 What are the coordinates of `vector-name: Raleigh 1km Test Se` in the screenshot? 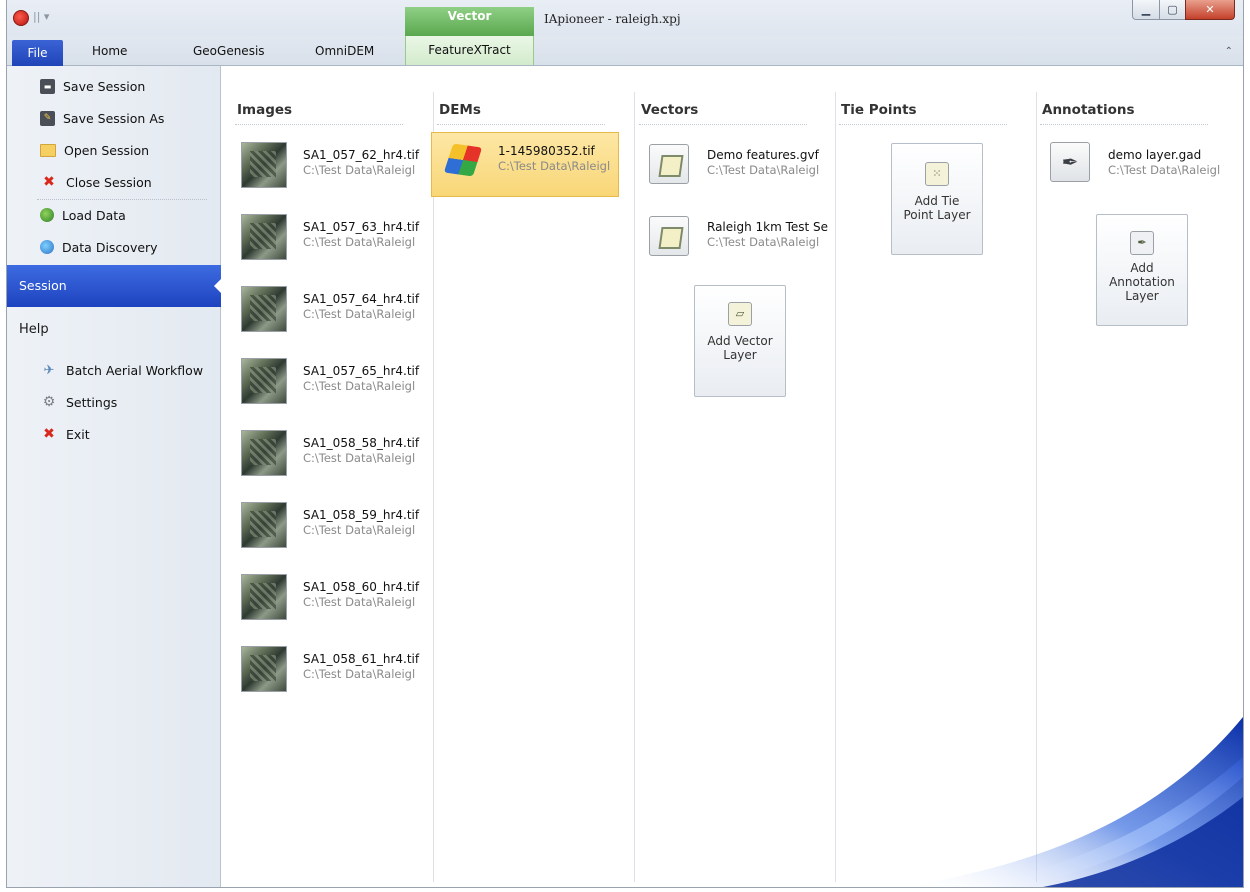 It's located at (768, 227).